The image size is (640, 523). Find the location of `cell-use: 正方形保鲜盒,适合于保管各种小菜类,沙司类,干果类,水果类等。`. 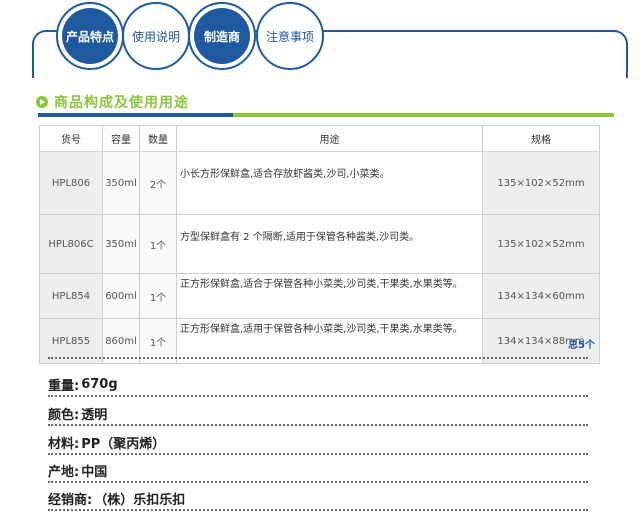

cell-use: 正方形保鲜盒,适合于保管各种小菜类,沙司类,干果类,水果类等。 is located at coordinates (329, 296).